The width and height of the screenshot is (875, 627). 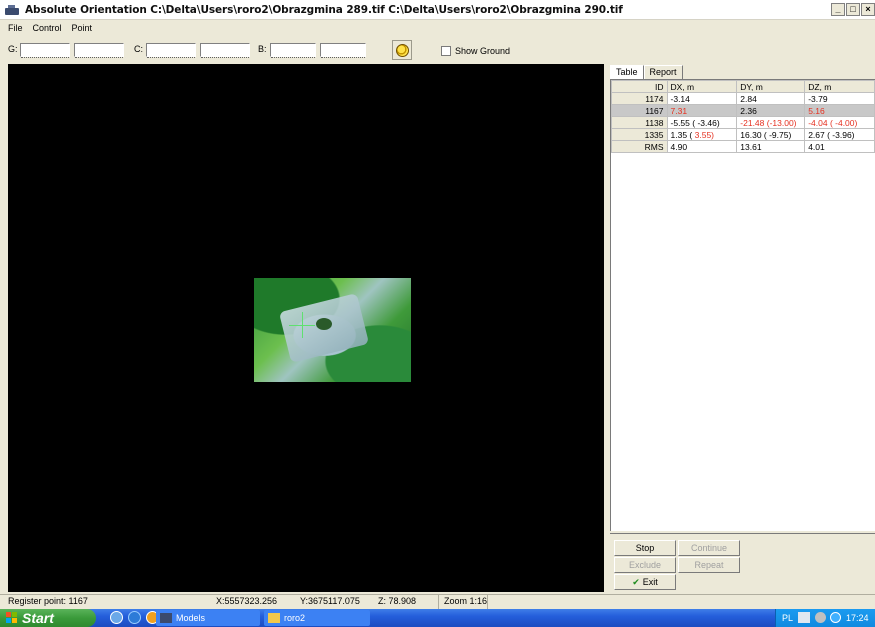 I want to click on menu-point: Point, so click(x=82, y=28).